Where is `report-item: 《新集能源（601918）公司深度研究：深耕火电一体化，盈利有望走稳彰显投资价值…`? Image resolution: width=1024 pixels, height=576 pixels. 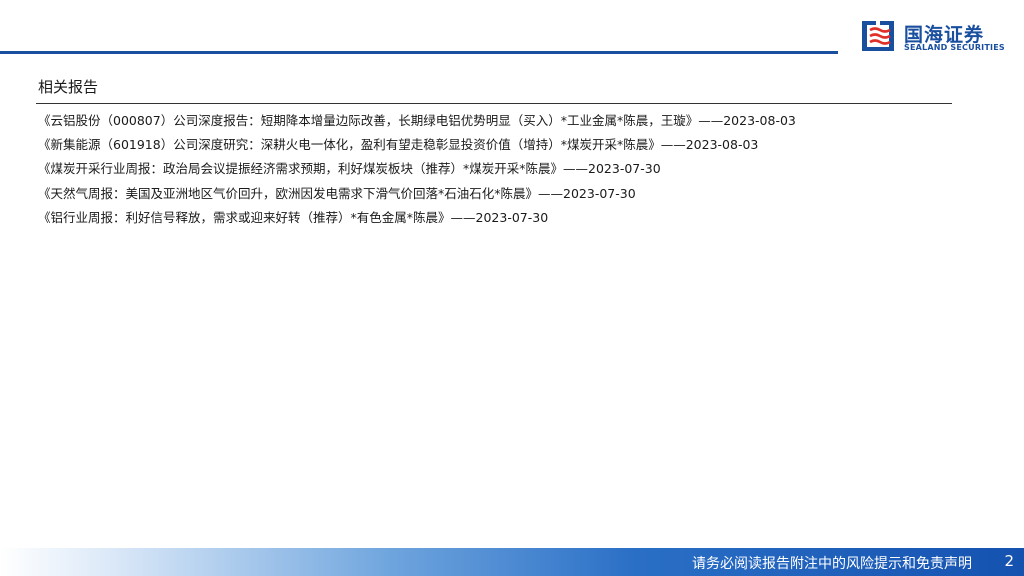 report-item: 《新集能源（601918）公司深度研究：深耕火电一体化，盈利有望走稳彰显投资价值… is located at coordinates (398, 145).